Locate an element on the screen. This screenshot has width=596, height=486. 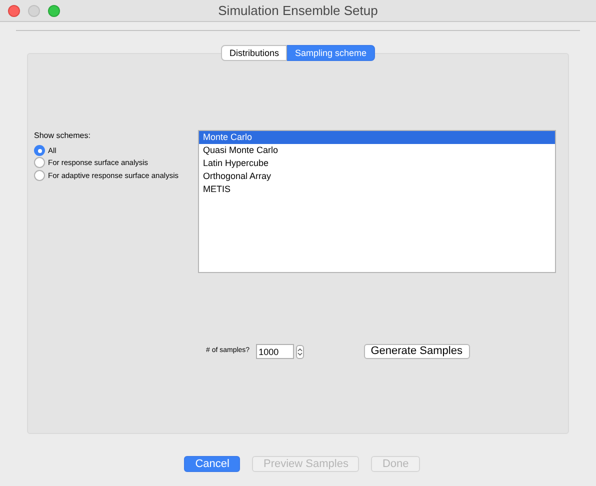
show-schemes-label: Show schemes: is located at coordinates (63, 136).